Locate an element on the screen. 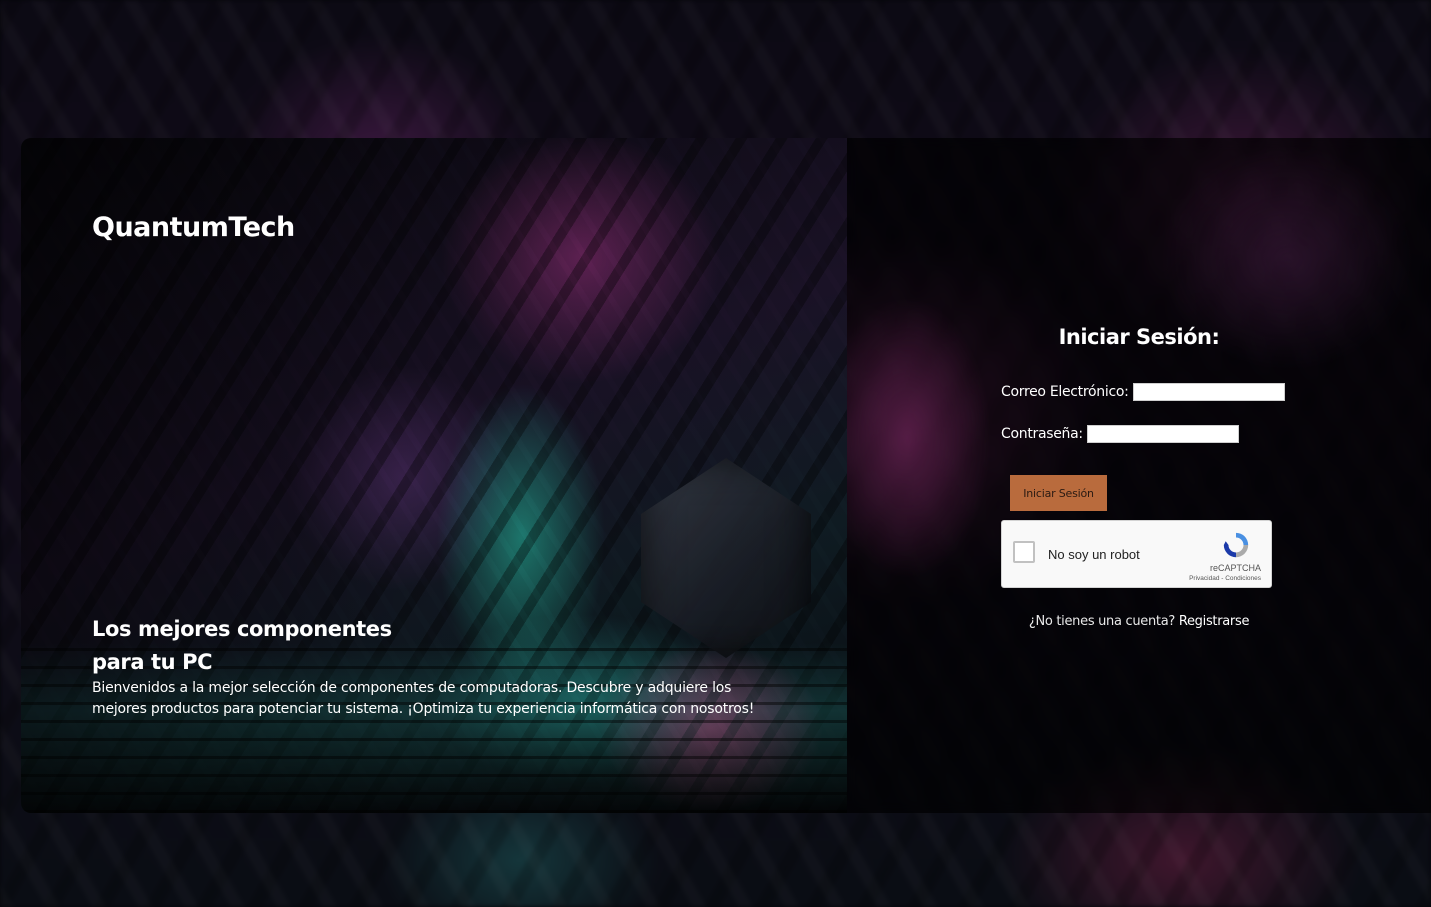 This screenshot has height=907, width=1431. email-field-row: Correo Electrónico: is located at coordinates (1143, 392).